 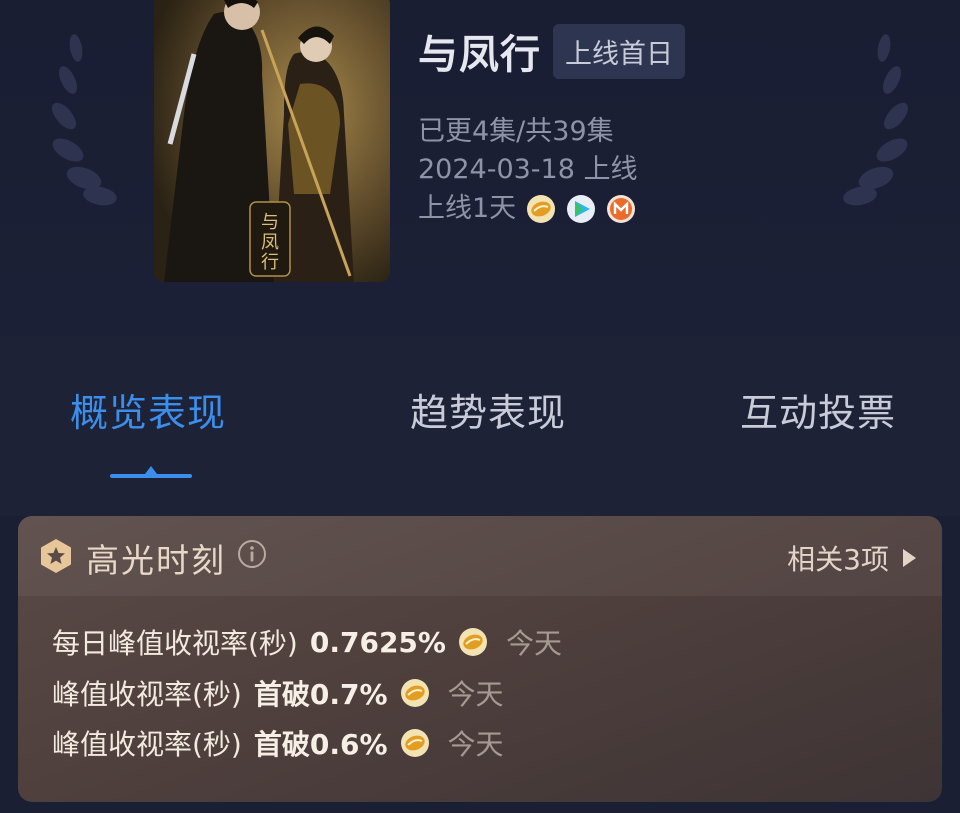 I want to click on svg-text: 凤, so click(x=270, y=242).